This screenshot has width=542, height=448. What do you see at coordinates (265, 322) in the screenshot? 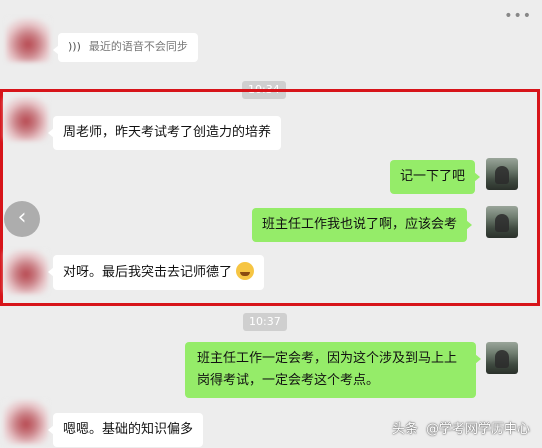
I see `timestamp: 10:37` at bounding box center [265, 322].